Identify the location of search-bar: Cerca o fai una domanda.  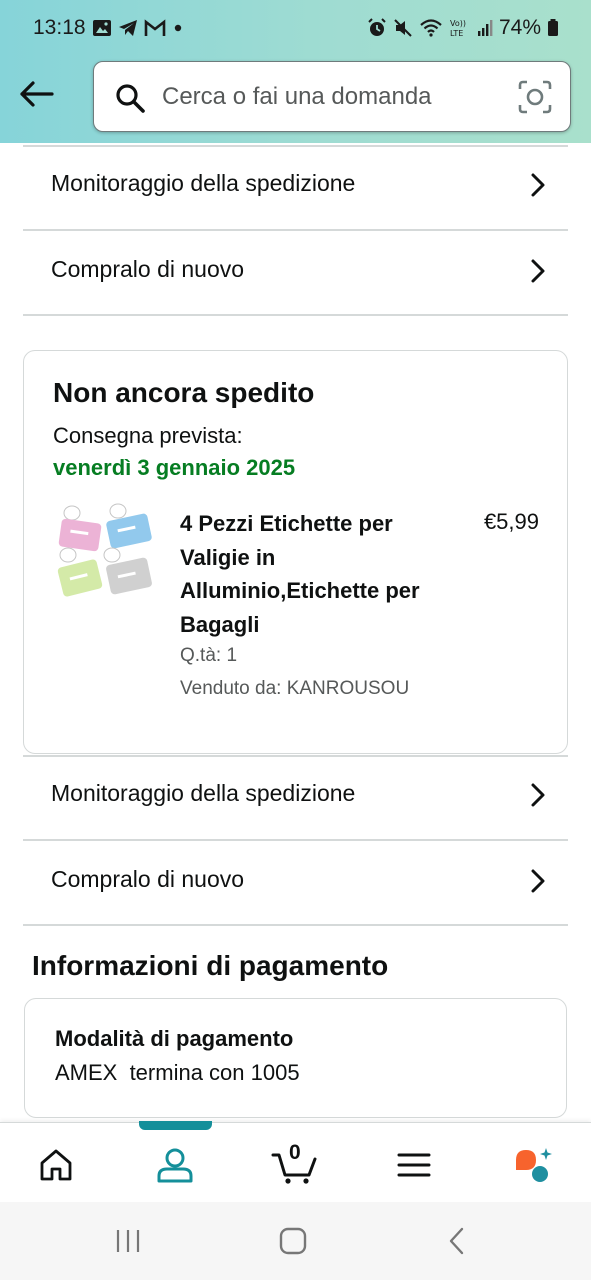
(332, 96).